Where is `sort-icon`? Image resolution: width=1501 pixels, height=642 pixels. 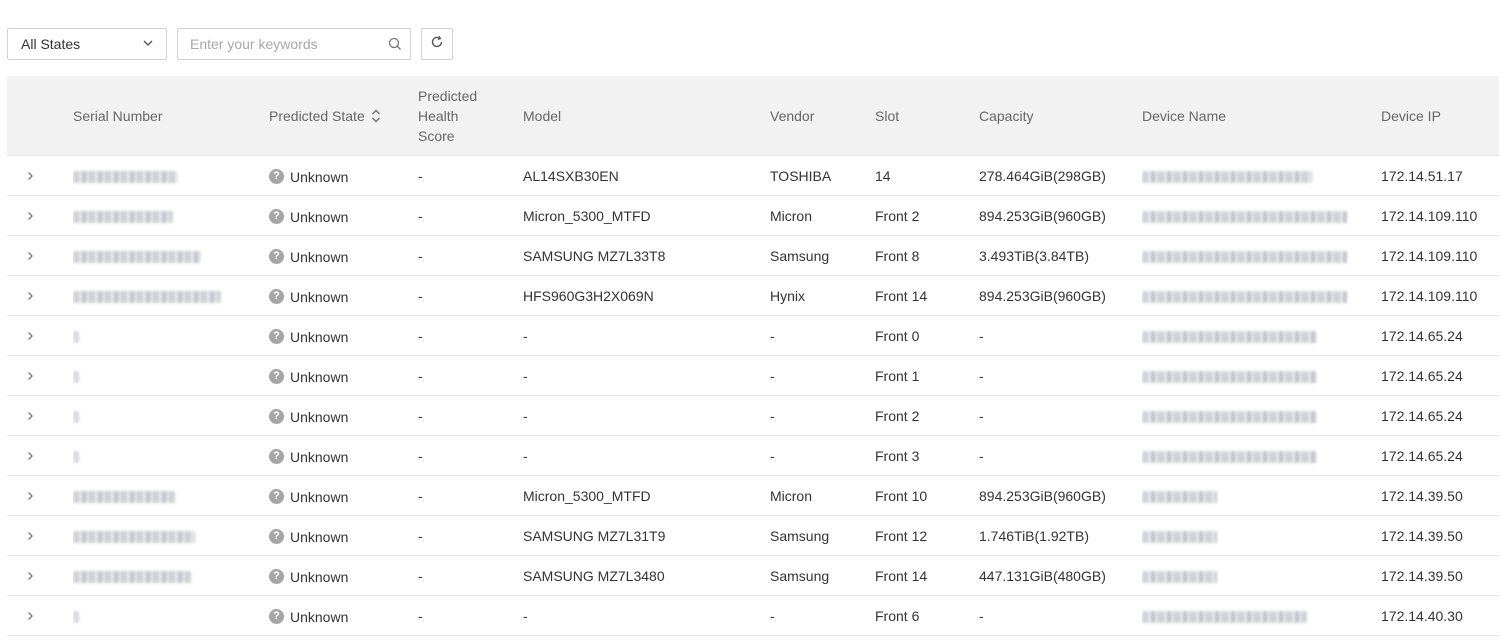
sort-icon is located at coordinates (376, 116).